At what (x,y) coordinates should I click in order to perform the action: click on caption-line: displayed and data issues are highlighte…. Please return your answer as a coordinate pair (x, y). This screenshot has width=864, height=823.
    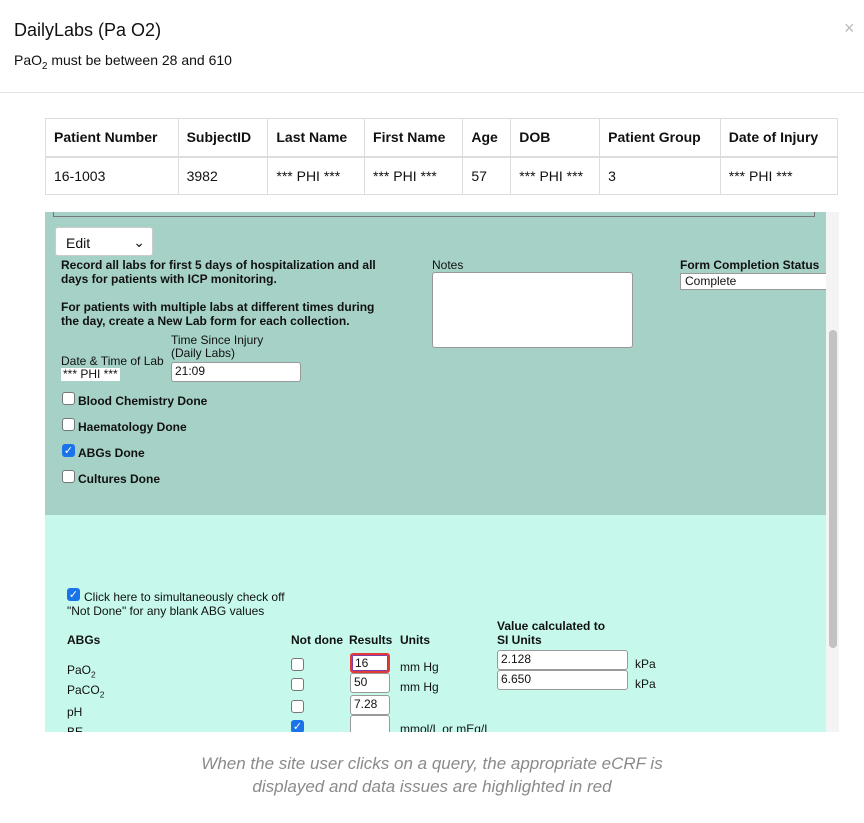
    Looking at the image, I should click on (432, 786).